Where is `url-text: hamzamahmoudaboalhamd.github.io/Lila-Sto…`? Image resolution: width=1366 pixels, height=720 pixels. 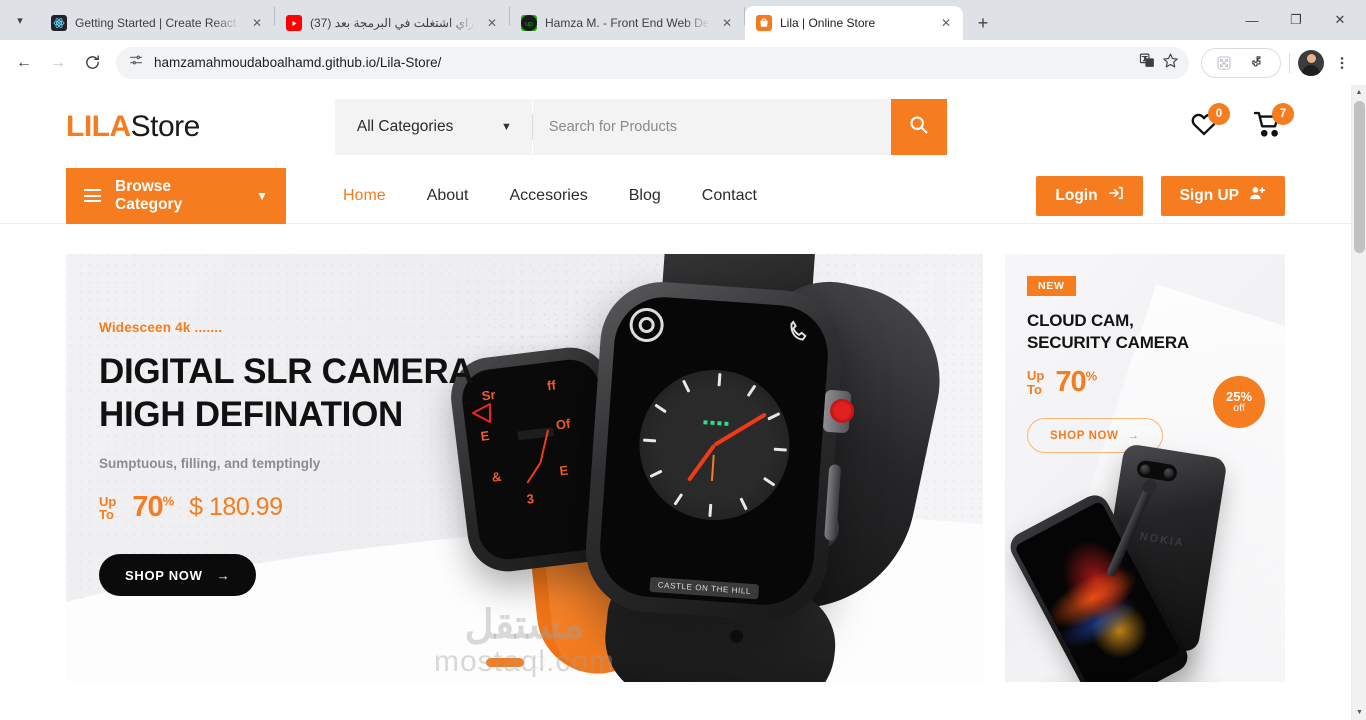 url-text: hamzamahmoudaboalhamd.github.io/Lila-Sto… is located at coordinates (298, 62).